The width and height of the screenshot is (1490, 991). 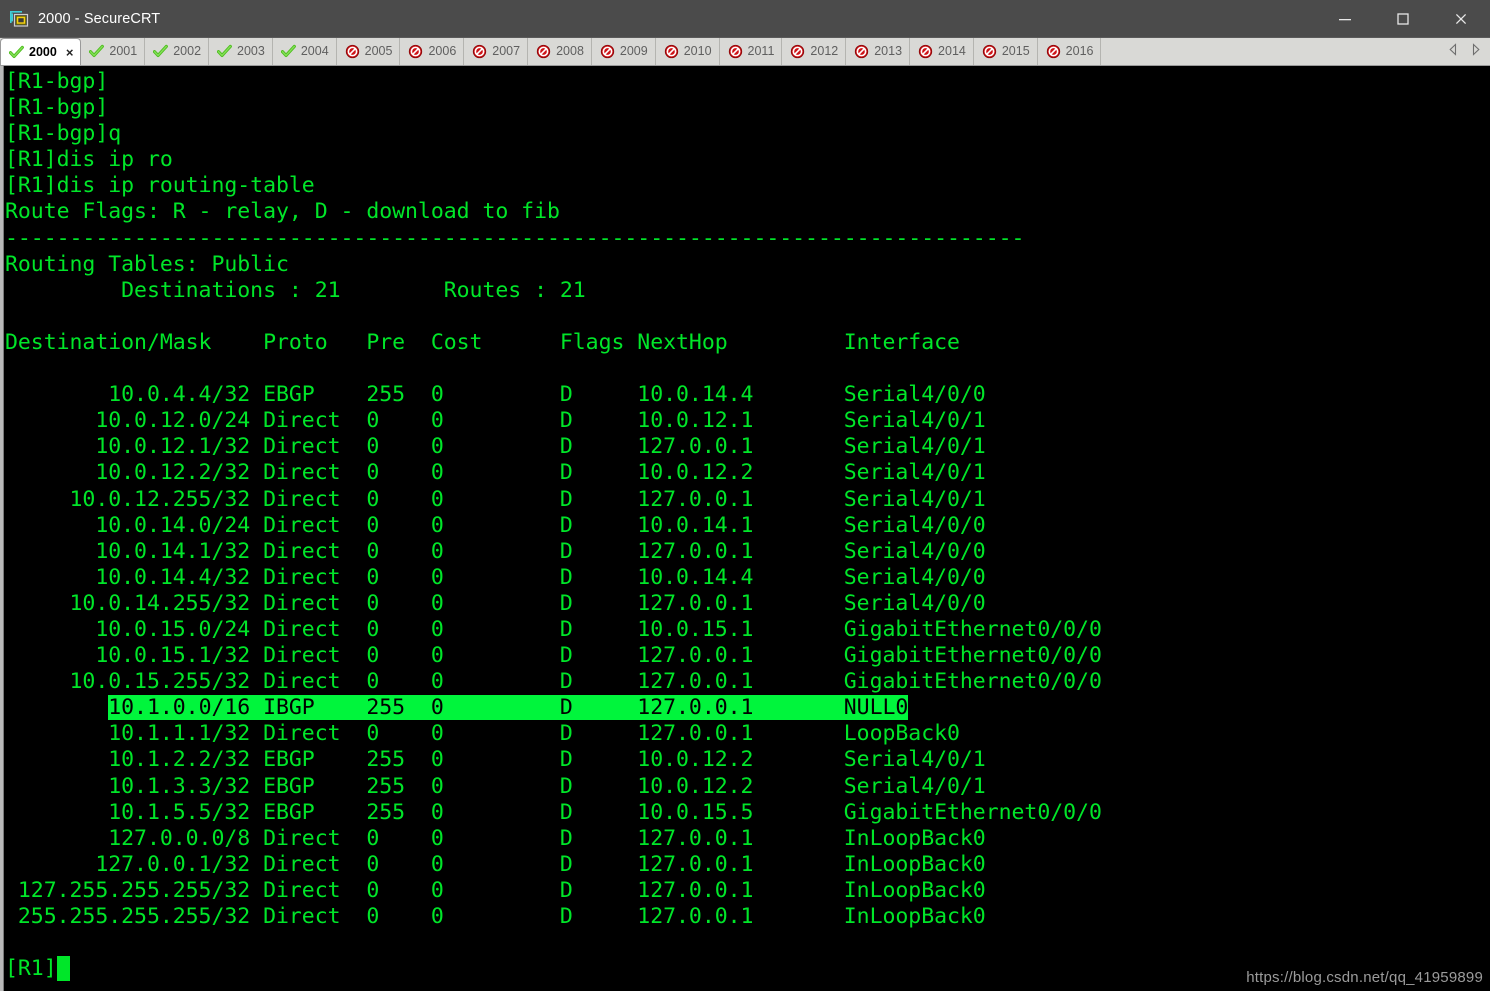 I want to click on tab-2004: 2004, so click(x=305, y=51).